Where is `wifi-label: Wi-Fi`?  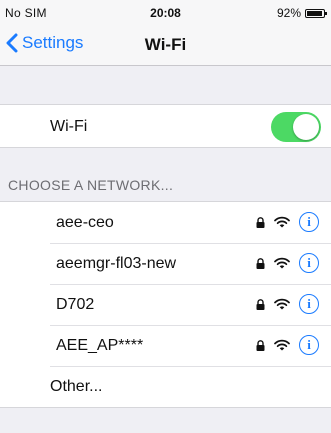
wifi-label: Wi-Fi is located at coordinates (69, 126).